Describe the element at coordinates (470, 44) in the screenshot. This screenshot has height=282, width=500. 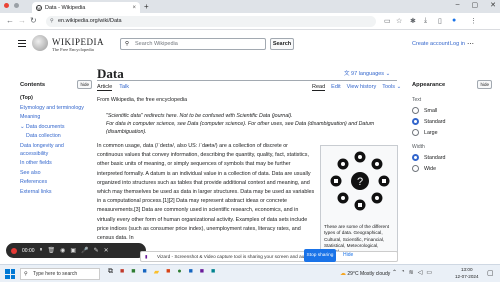
I see `more-options-icon: ⋯` at that location.